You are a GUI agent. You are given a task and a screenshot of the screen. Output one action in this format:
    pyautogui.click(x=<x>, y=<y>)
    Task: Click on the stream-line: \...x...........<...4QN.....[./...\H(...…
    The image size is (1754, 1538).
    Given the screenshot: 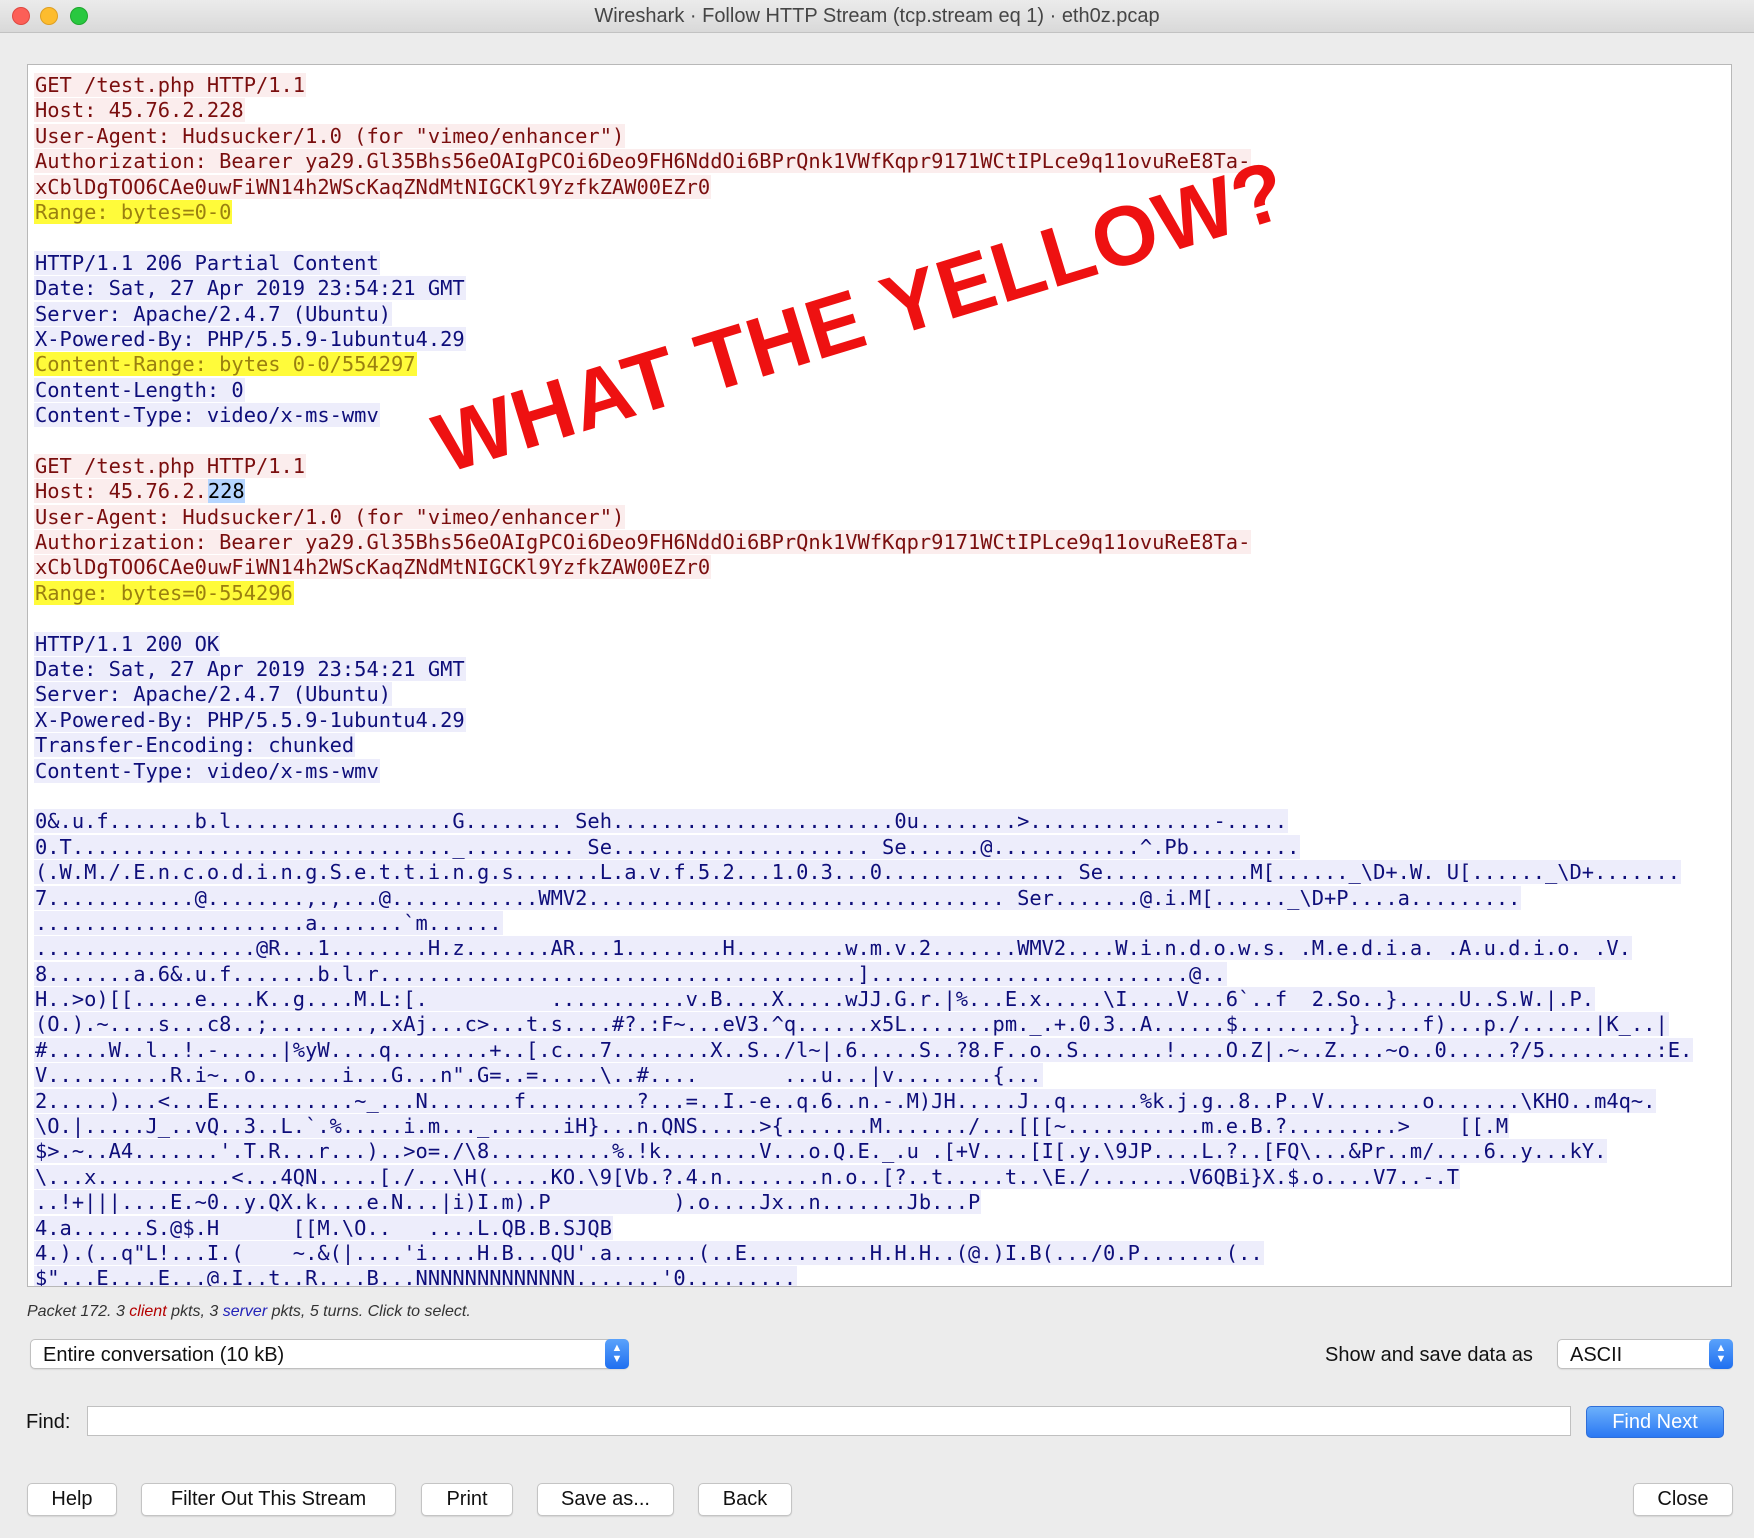 What is the action you would take?
    pyautogui.click(x=863, y=1177)
    